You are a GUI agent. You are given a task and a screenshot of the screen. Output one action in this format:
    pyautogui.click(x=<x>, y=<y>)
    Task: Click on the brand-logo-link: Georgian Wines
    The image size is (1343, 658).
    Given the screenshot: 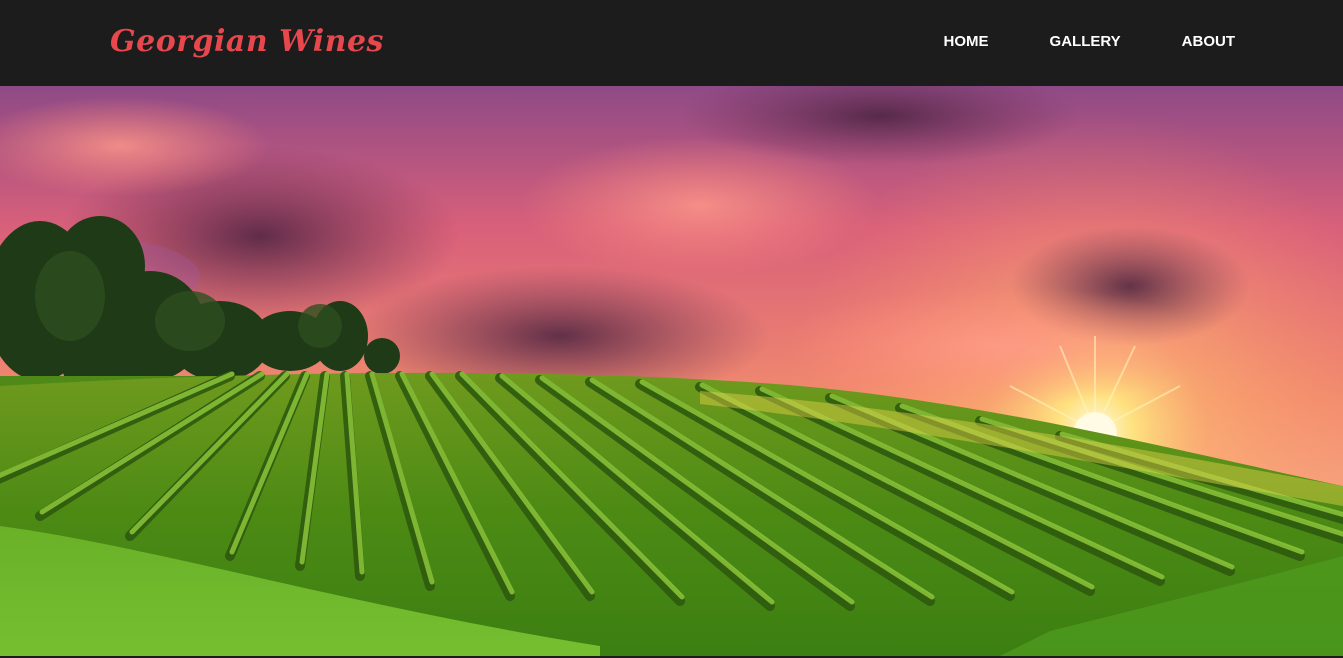 What is the action you would take?
    pyautogui.click(x=247, y=42)
    